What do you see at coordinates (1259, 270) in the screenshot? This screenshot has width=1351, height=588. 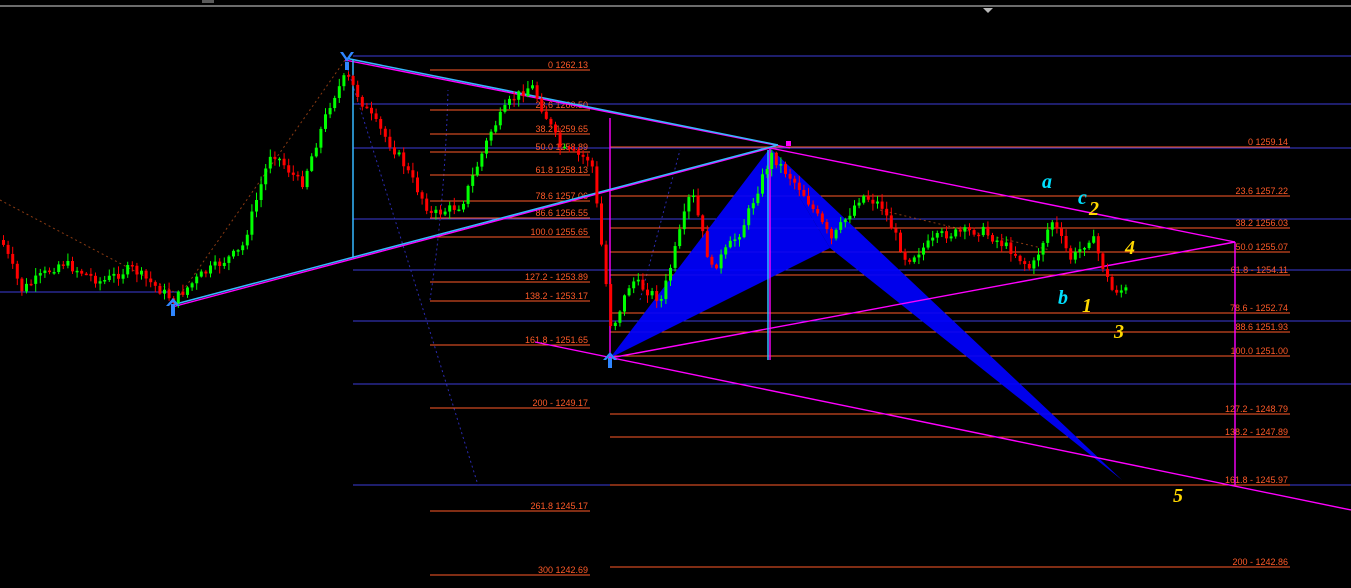 I see `fib-level-label: 61.8 - 1254.11` at bounding box center [1259, 270].